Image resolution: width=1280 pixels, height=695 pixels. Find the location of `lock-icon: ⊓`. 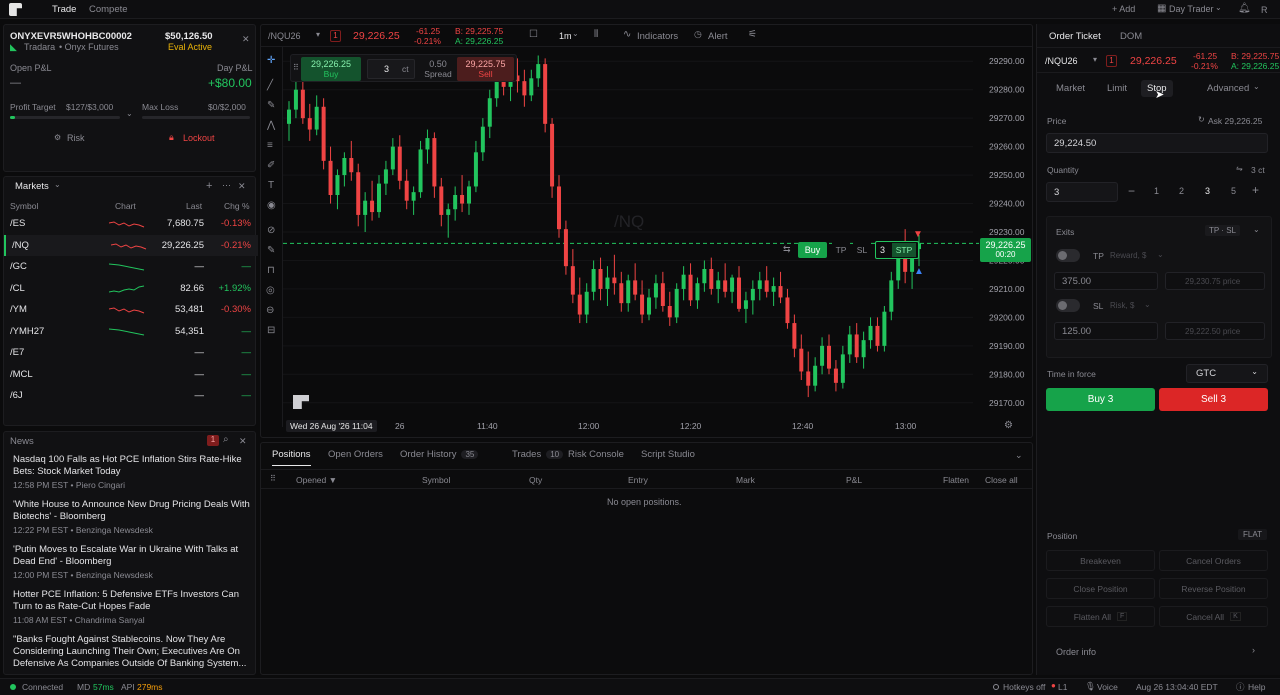

lock-icon: ⊓ is located at coordinates (271, 270).